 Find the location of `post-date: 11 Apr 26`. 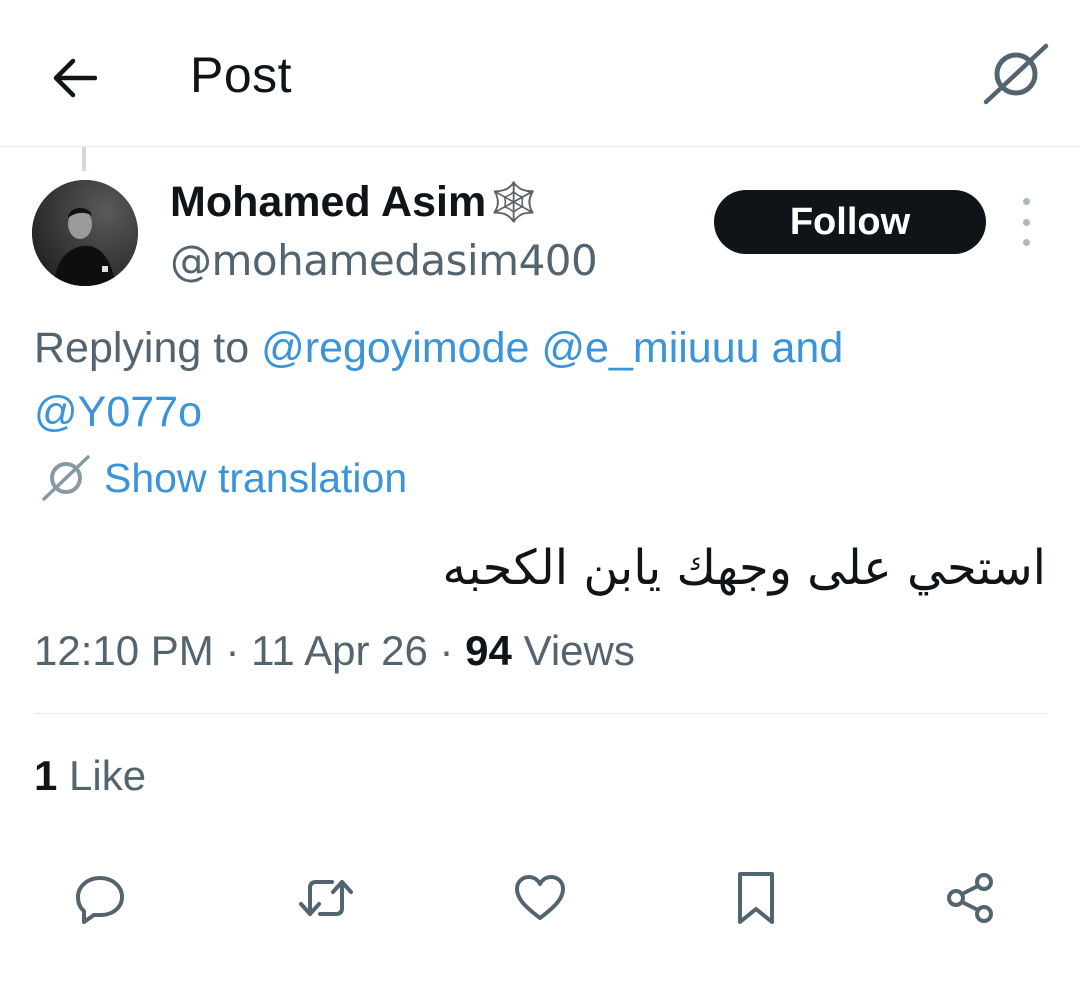

post-date: 11 Apr 26 is located at coordinates (339, 650).